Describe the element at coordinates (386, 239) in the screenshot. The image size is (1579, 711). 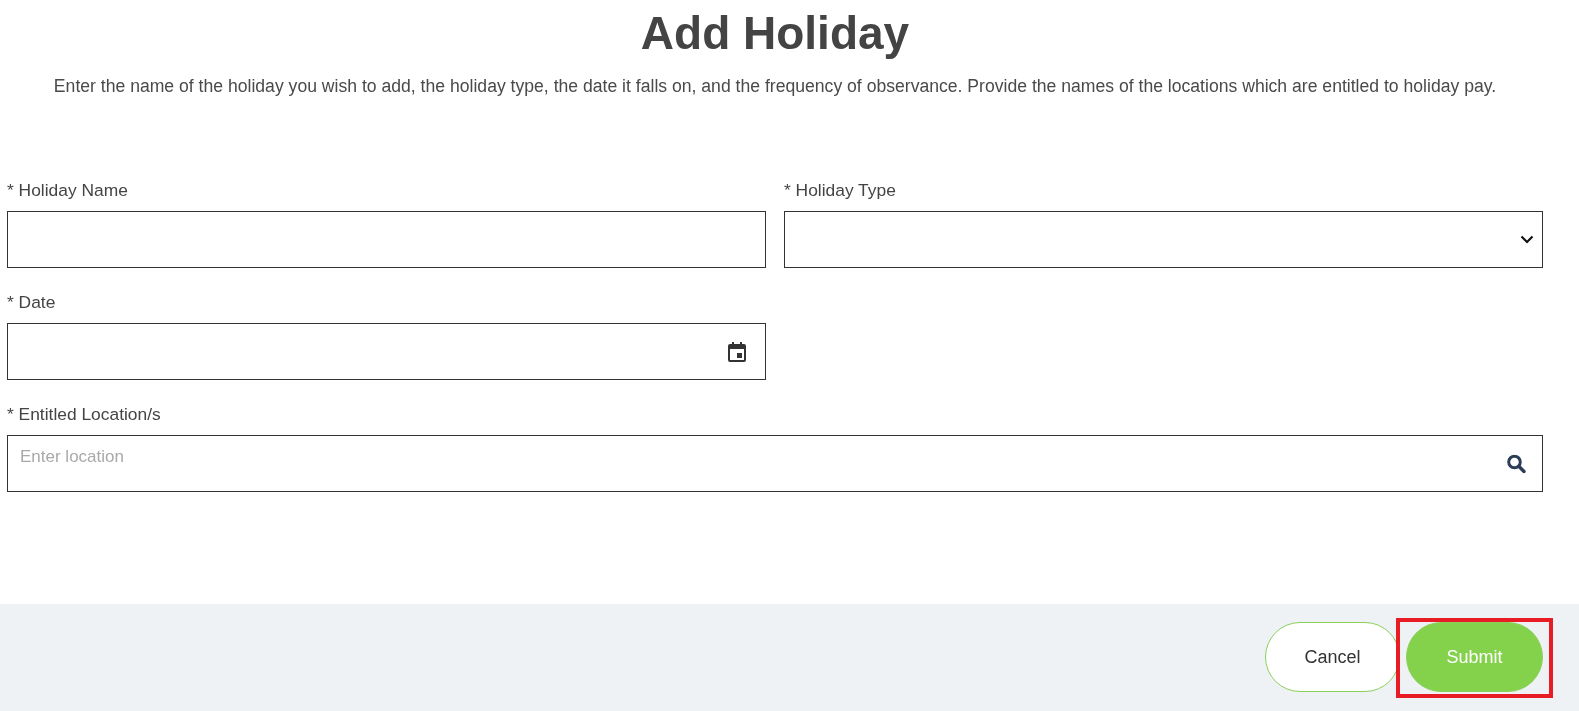
I see `text-field` at that location.